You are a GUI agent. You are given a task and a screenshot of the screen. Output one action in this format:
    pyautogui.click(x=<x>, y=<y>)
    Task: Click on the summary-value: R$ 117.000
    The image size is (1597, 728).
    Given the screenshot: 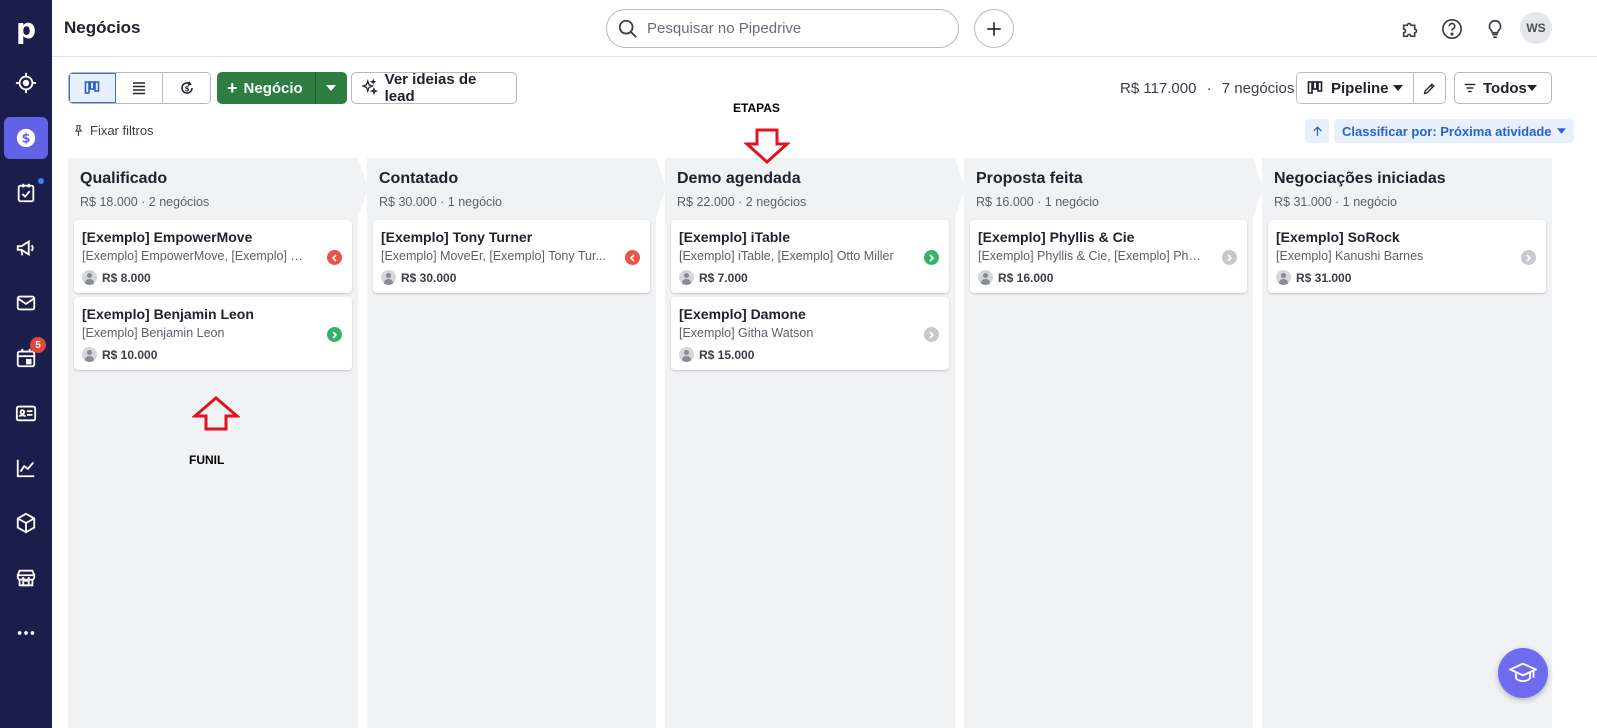 What is the action you would take?
    pyautogui.click(x=1158, y=88)
    